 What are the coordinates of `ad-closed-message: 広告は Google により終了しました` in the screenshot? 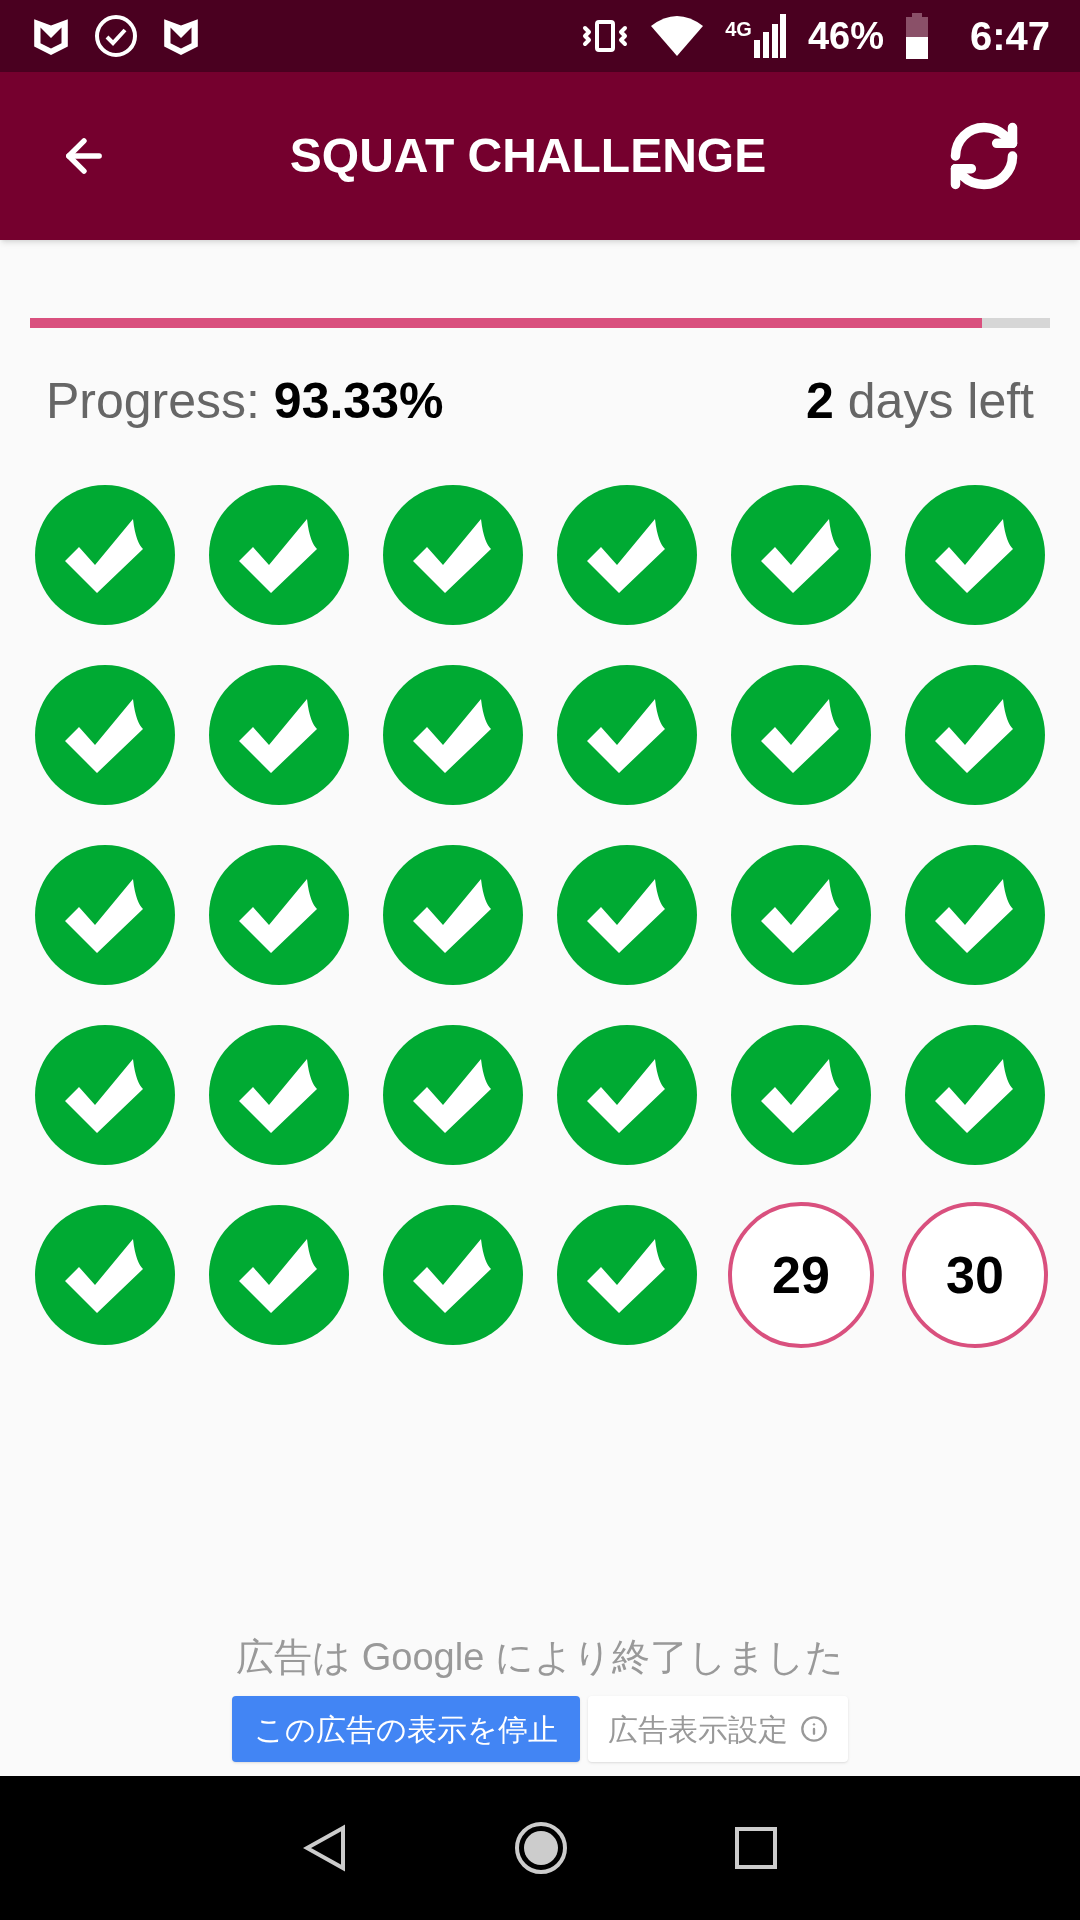 It's located at (540, 1657).